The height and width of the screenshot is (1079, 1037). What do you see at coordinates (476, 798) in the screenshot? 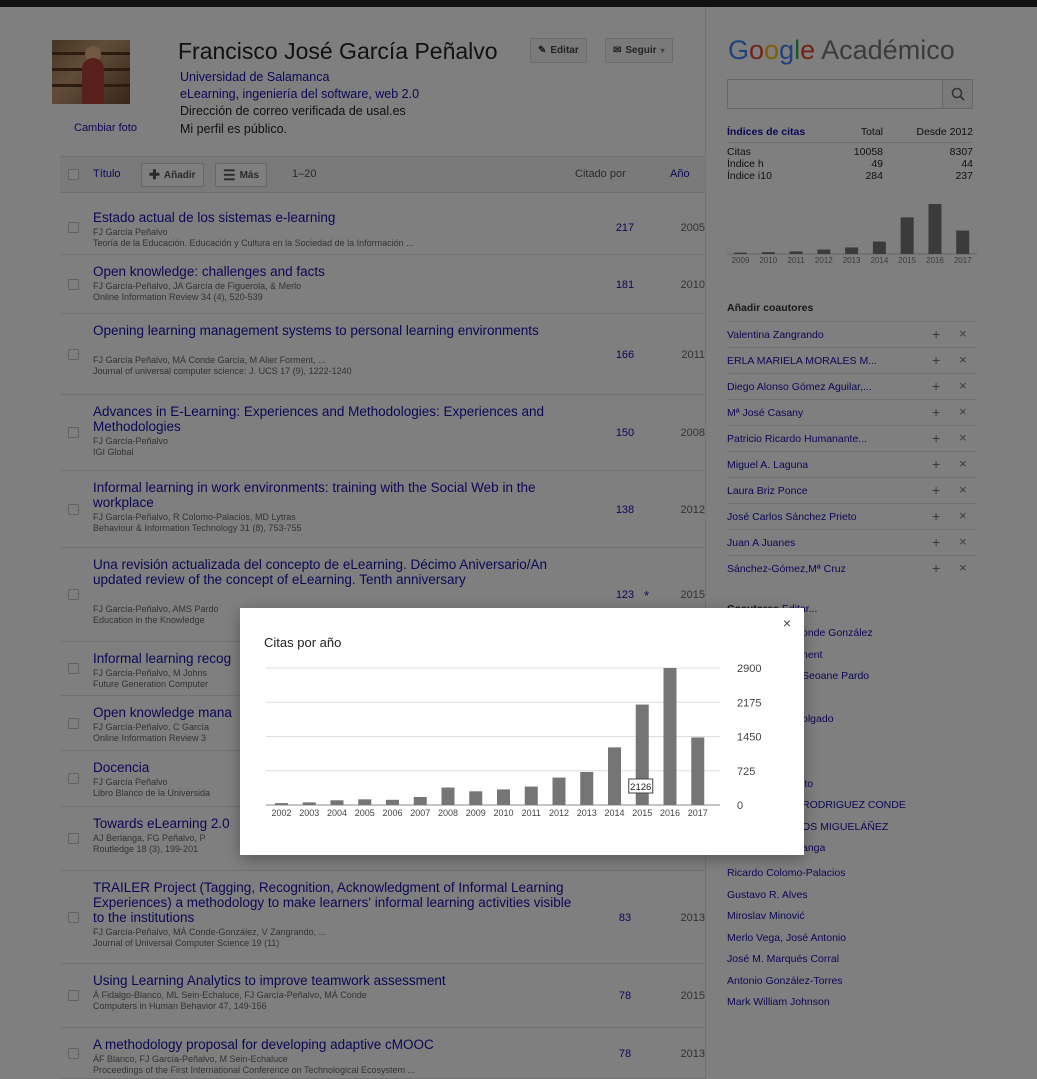
I see `bar-2009` at bounding box center [476, 798].